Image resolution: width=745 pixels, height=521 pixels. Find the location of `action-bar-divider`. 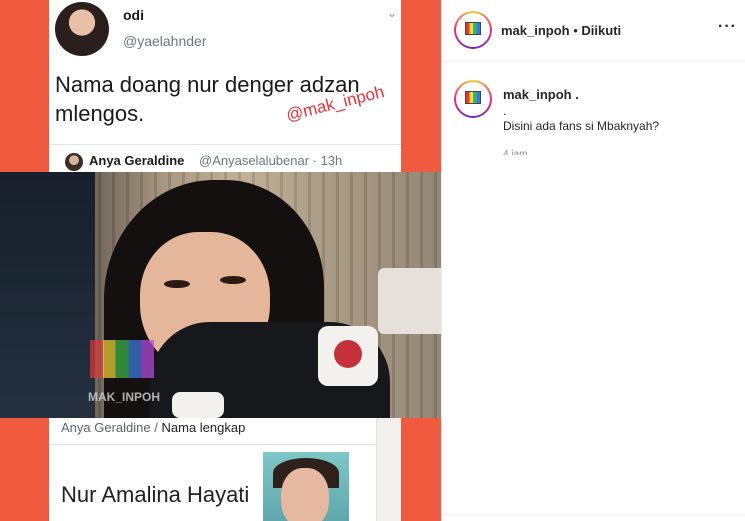

action-bar-divider is located at coordinates (593, 514).